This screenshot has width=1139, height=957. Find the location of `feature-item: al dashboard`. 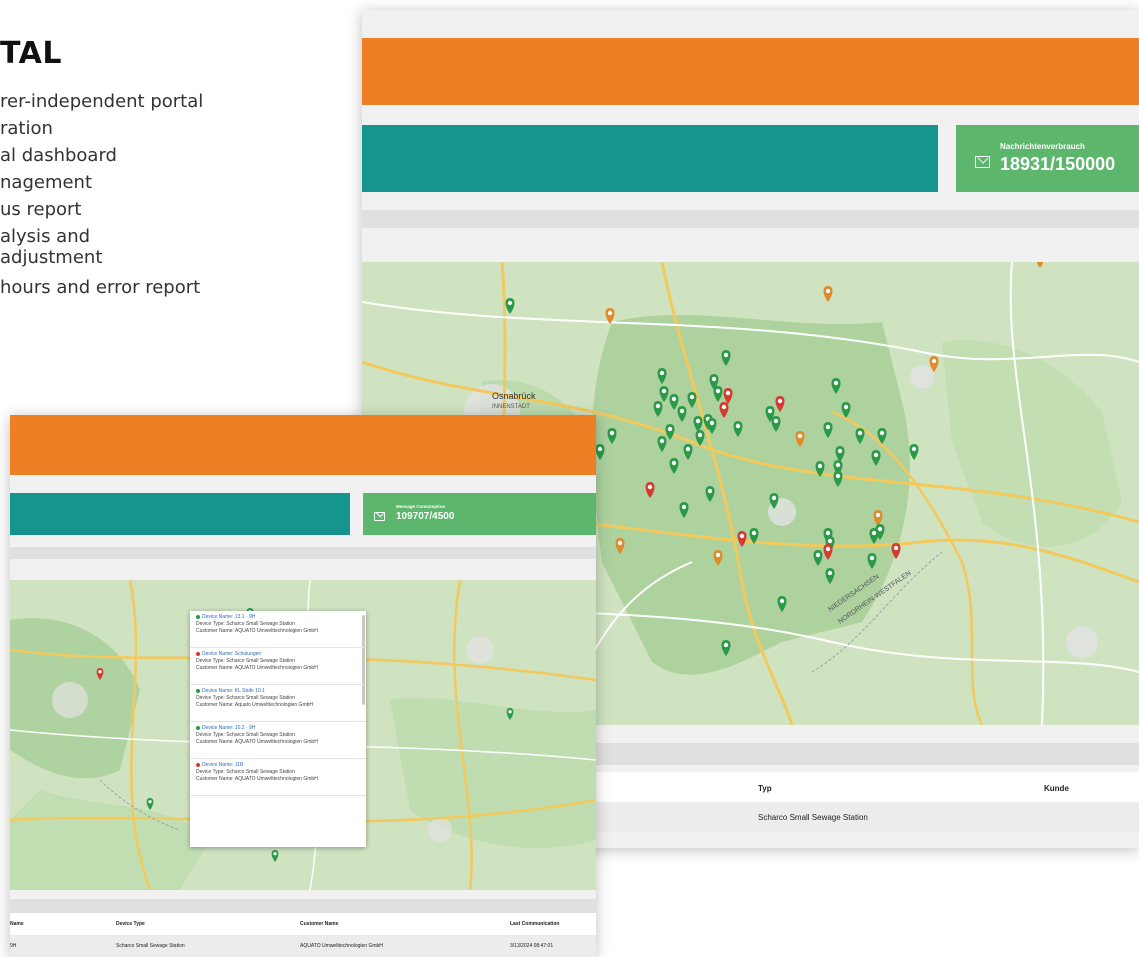

feature-item: al dashboard is located at coordinates (58, 155).